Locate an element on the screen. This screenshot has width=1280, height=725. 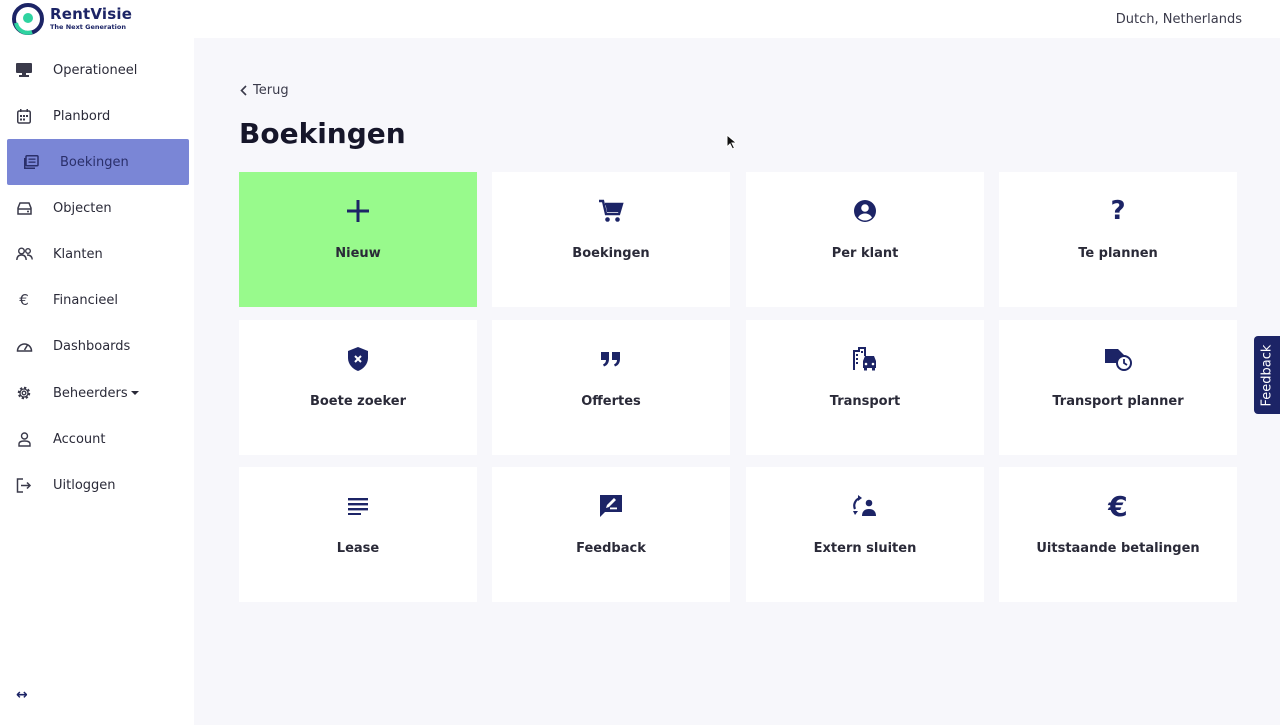
tile-feedback: Feedback is located at coordinates (611, 534).